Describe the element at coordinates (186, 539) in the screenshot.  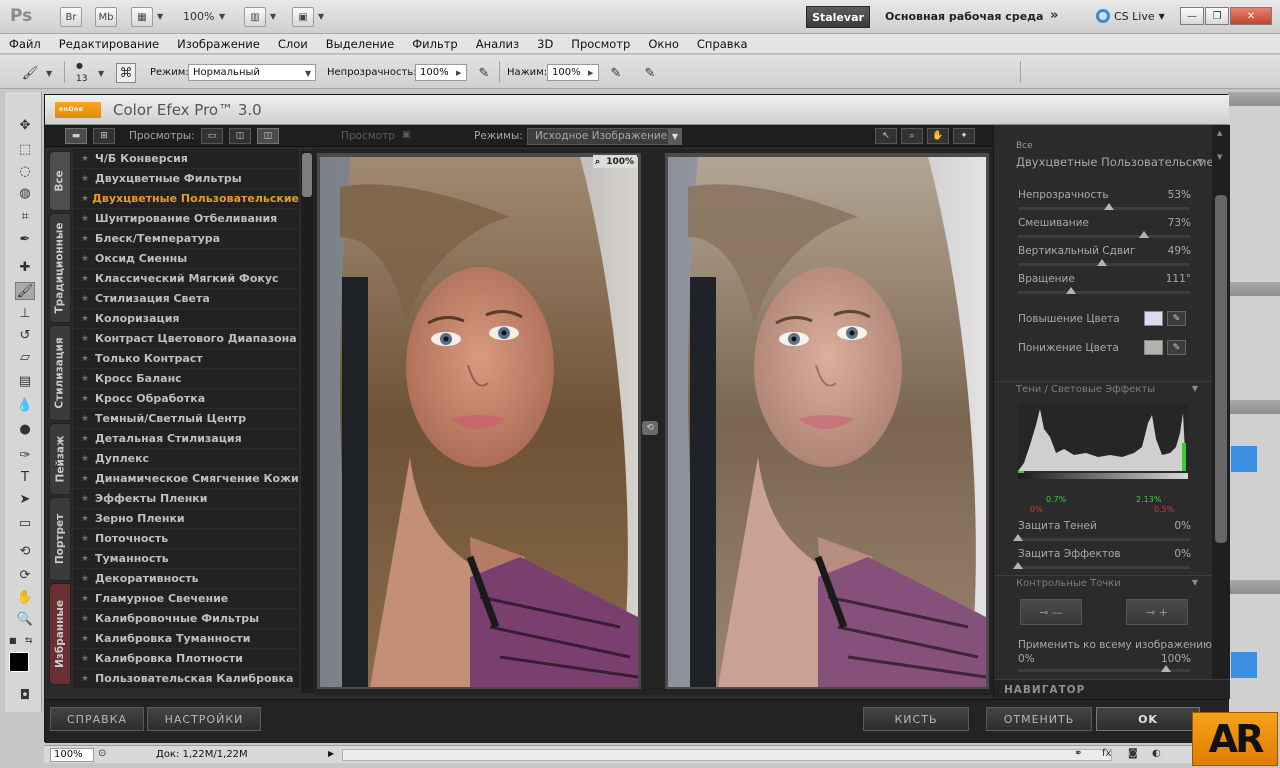
I see `filter-item: ★ Поточность` at that location.